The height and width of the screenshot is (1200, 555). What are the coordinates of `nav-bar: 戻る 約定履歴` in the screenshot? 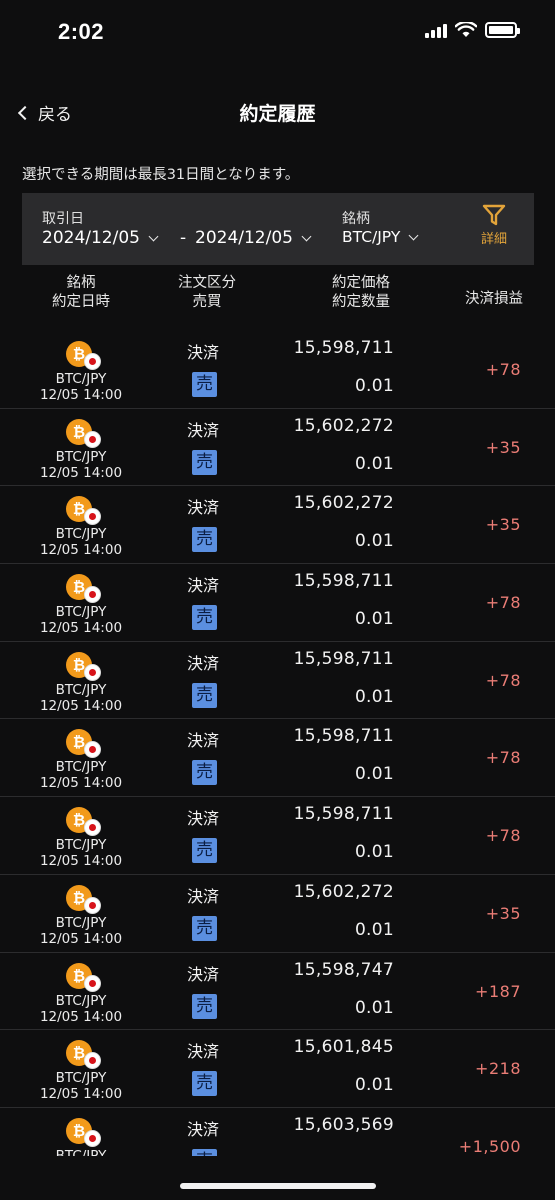 It's located at (277, 112).